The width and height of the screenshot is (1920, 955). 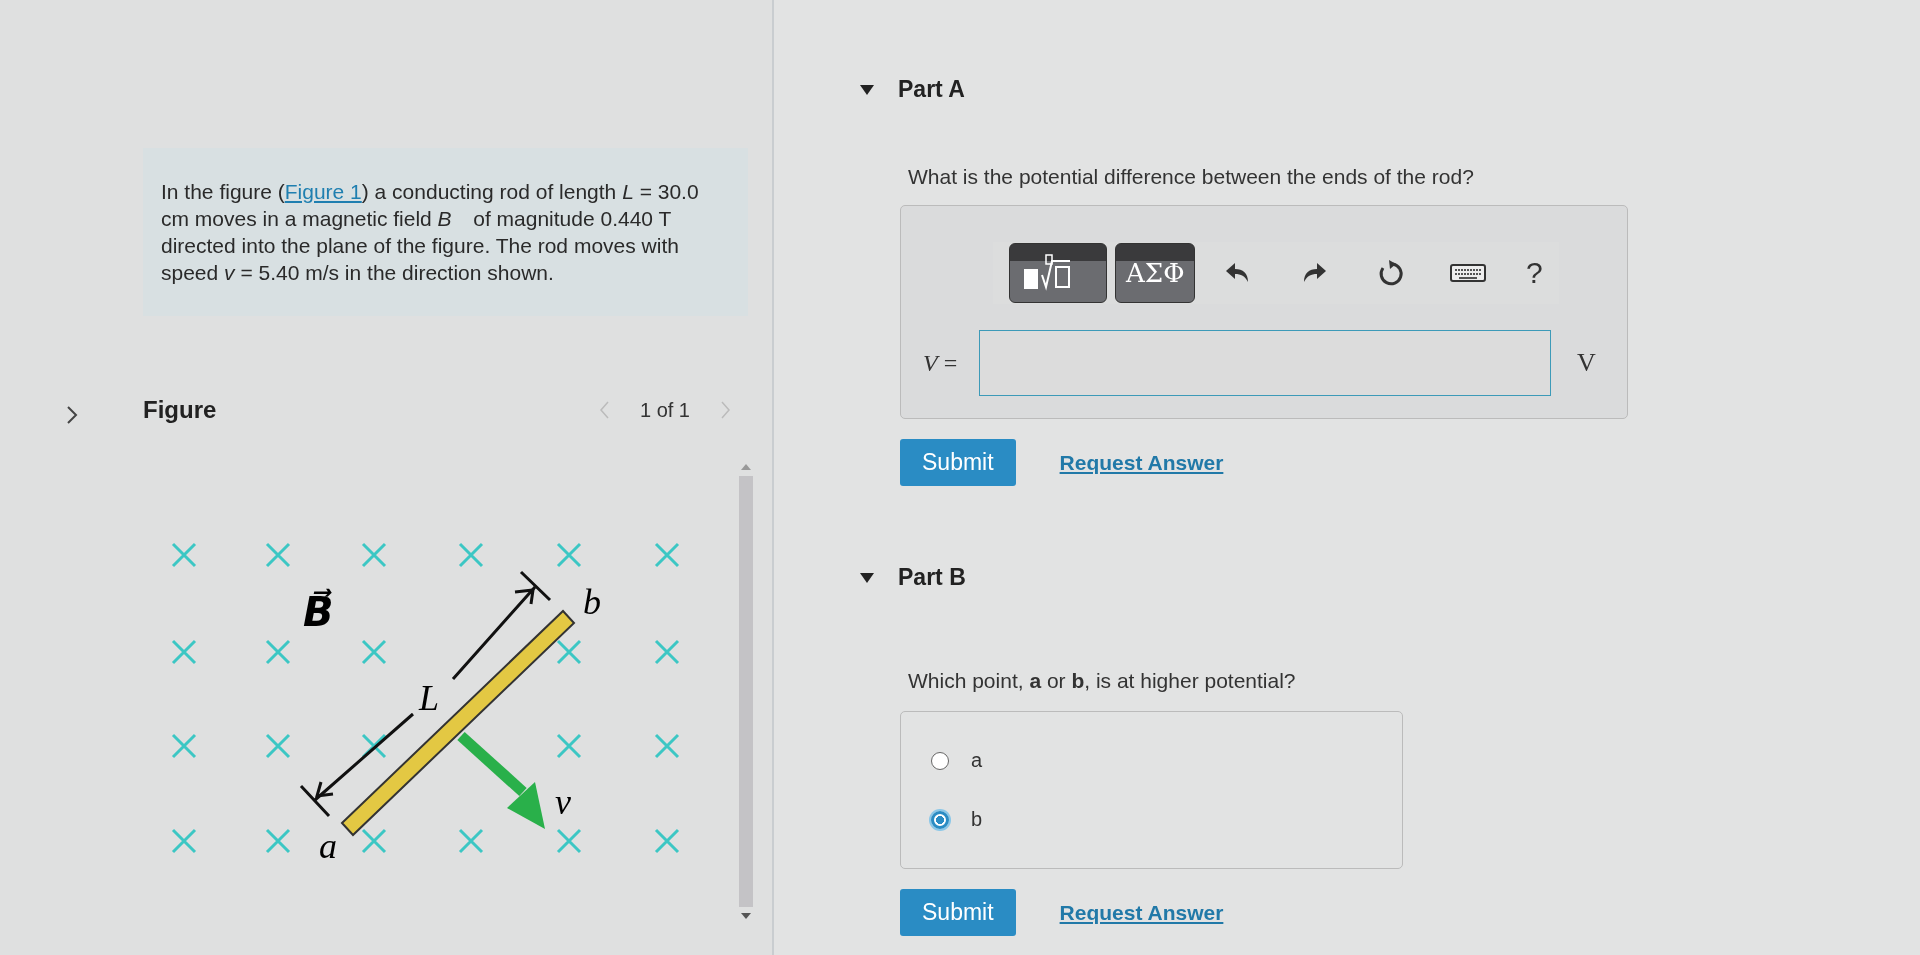 I want to click on option-label: a, so click(x=977, y=760).